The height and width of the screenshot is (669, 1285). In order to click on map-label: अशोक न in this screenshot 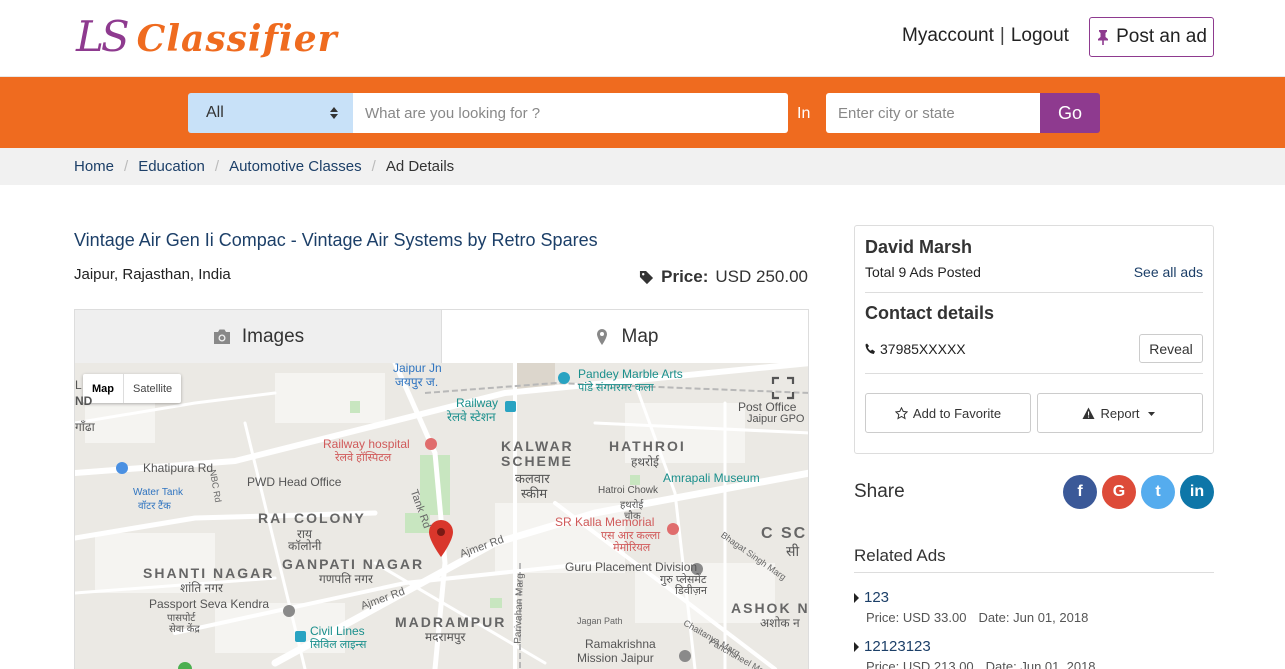, I will do `click(780, 623)`.